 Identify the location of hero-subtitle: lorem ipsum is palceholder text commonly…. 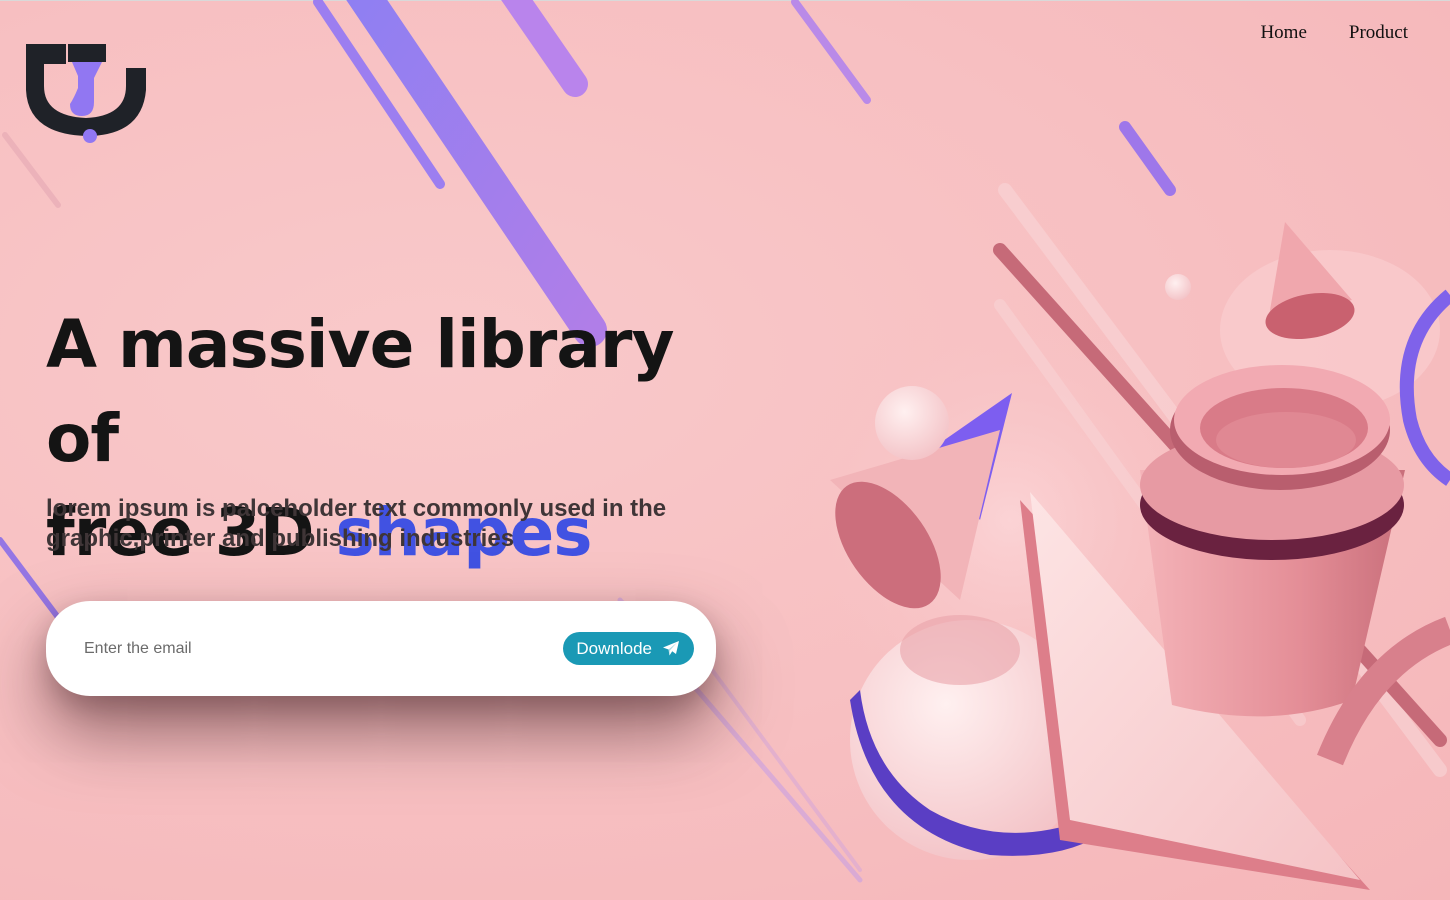
(356, 523).